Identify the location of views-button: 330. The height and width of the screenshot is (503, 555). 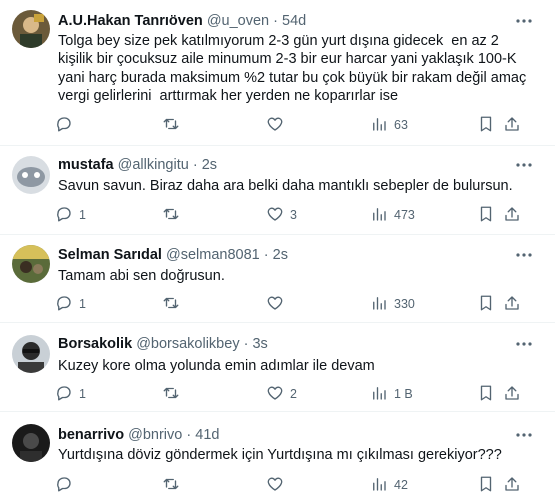
(392, 304).